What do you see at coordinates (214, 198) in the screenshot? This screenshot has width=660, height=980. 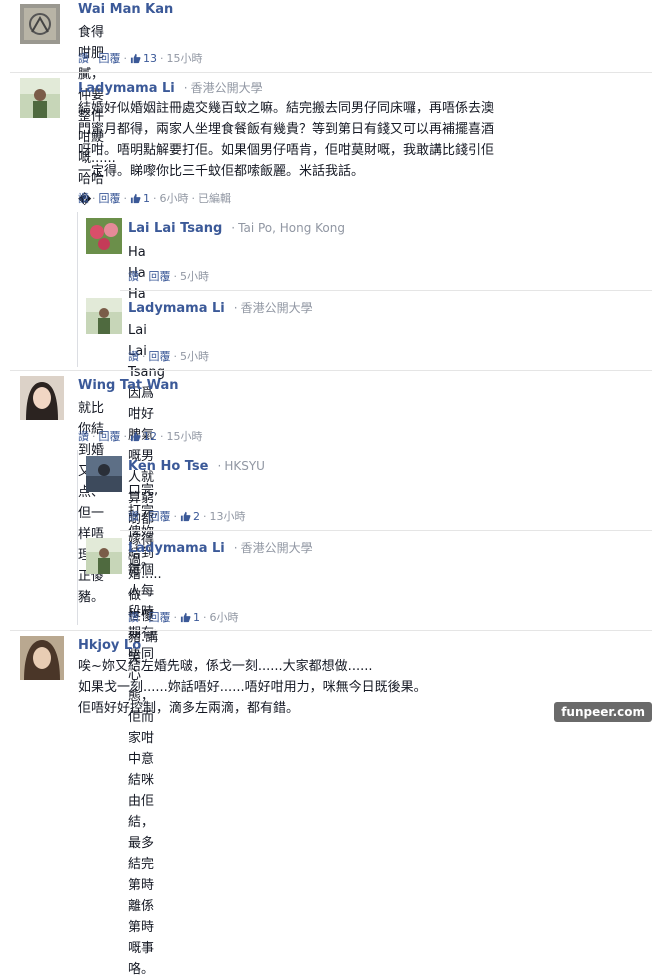 I see `edited-label: 已編輯` at bounding box center [214, 198].